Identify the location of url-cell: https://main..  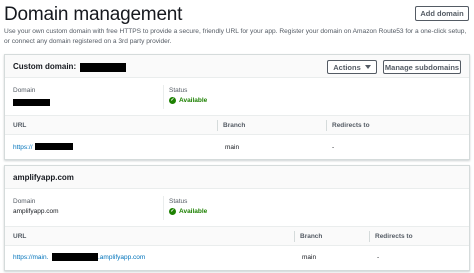
(30, 257).